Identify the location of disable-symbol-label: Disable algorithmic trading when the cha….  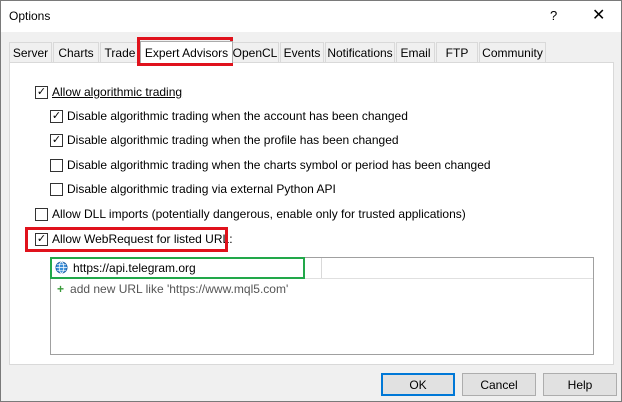
(279, 165).